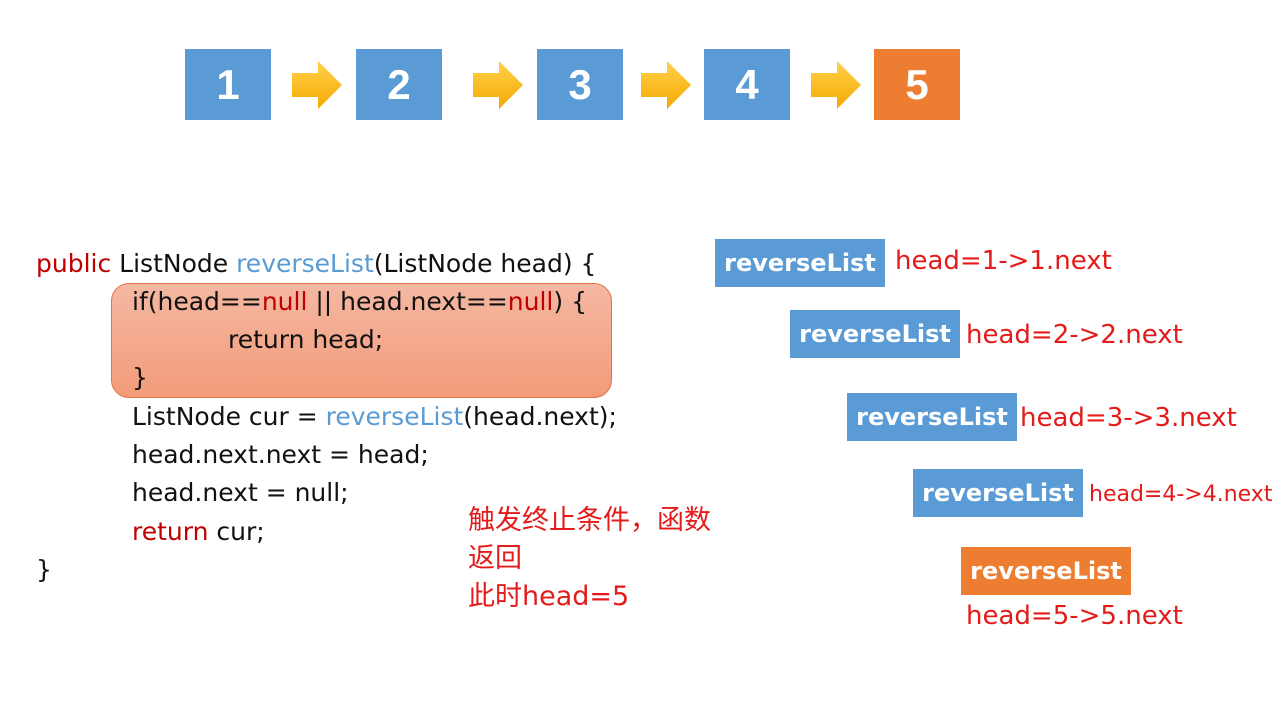 The width and height of the screenshot is (1280, 720). Describe the element at coordinates (495, 558) in the screenshot. I see `annotation-line-2: 返回` at that location.